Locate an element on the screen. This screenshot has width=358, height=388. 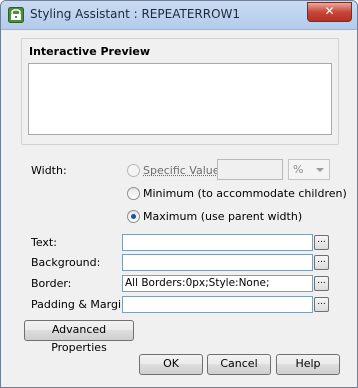
title-bar: Styling Assistant : REPEATERROW1 ✕ is located at coordinates (179, 15).